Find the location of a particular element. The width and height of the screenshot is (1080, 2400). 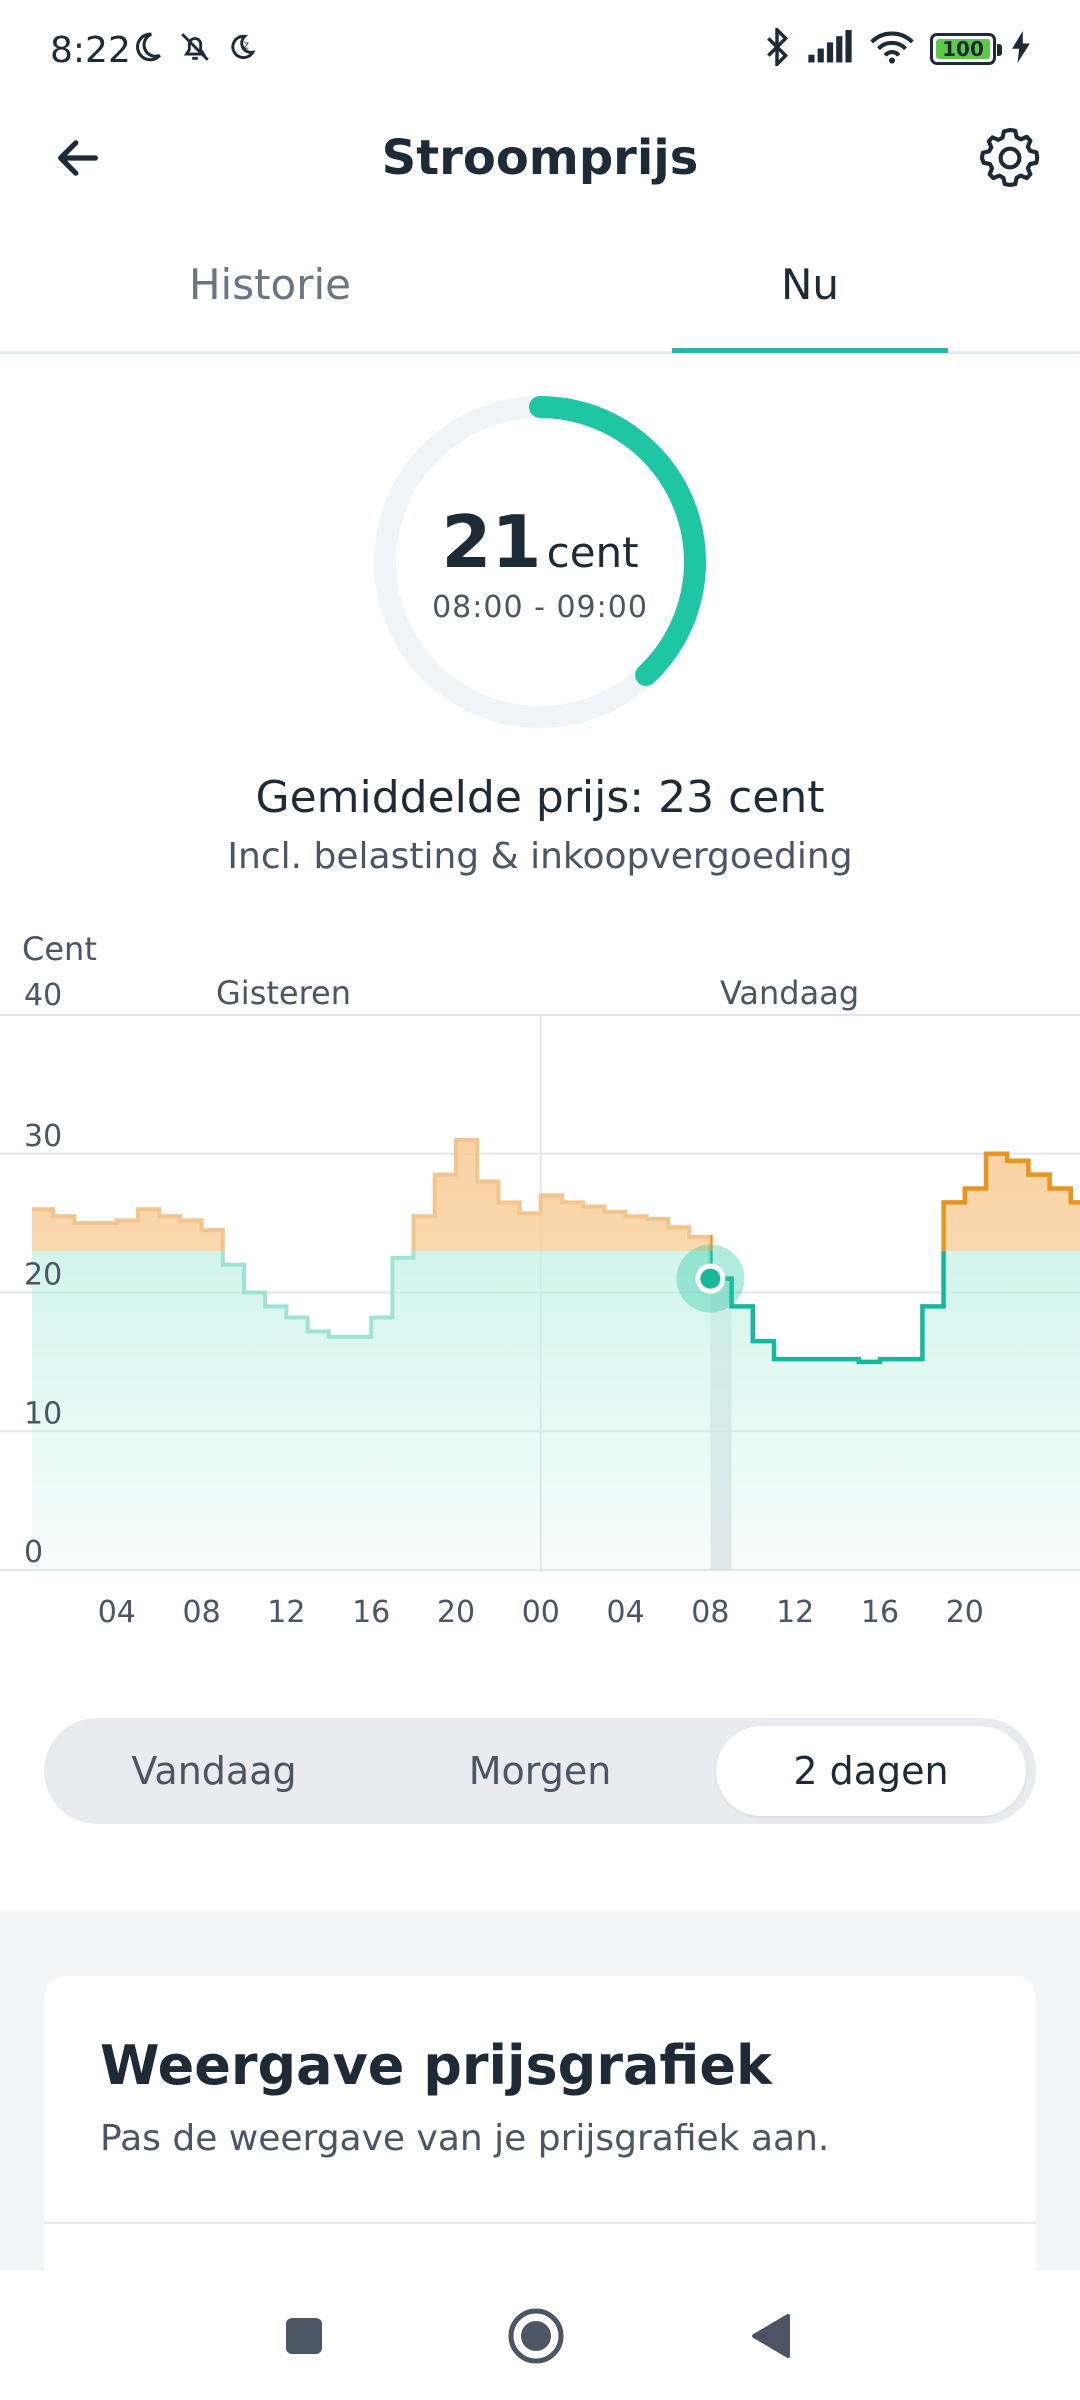

card-title: Weergave prijsgrafiek is located at coordinates (436, 2065).